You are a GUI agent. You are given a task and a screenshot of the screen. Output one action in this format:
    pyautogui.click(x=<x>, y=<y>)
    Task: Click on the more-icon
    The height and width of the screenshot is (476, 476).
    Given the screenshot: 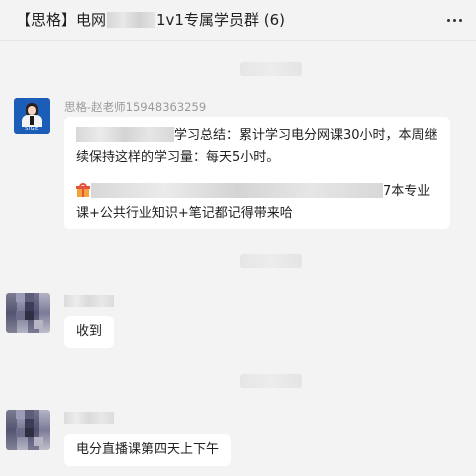 What is the action you would take?
    pyautogui.click(x=454, y=20)
    